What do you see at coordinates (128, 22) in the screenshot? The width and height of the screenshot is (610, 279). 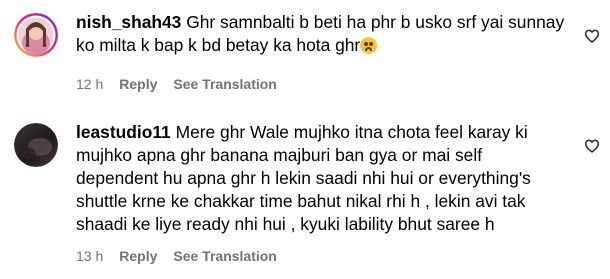 I see `comment-username: nish_shah43` at bounding box center [128, 22].